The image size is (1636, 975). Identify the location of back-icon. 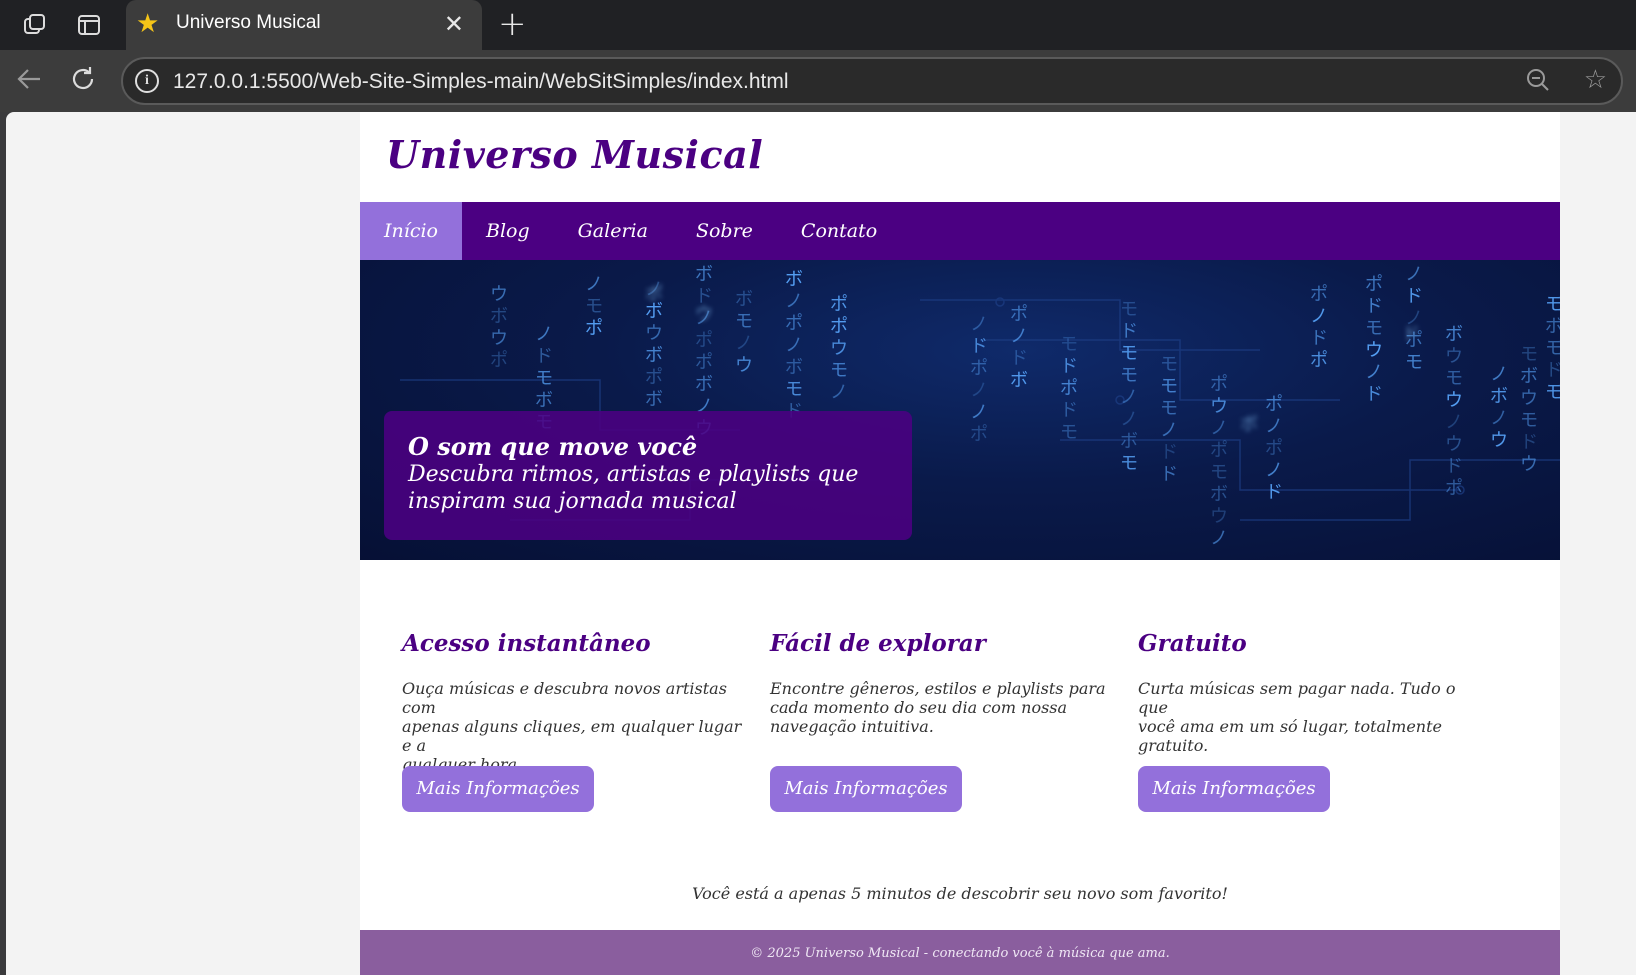
(29, 81).